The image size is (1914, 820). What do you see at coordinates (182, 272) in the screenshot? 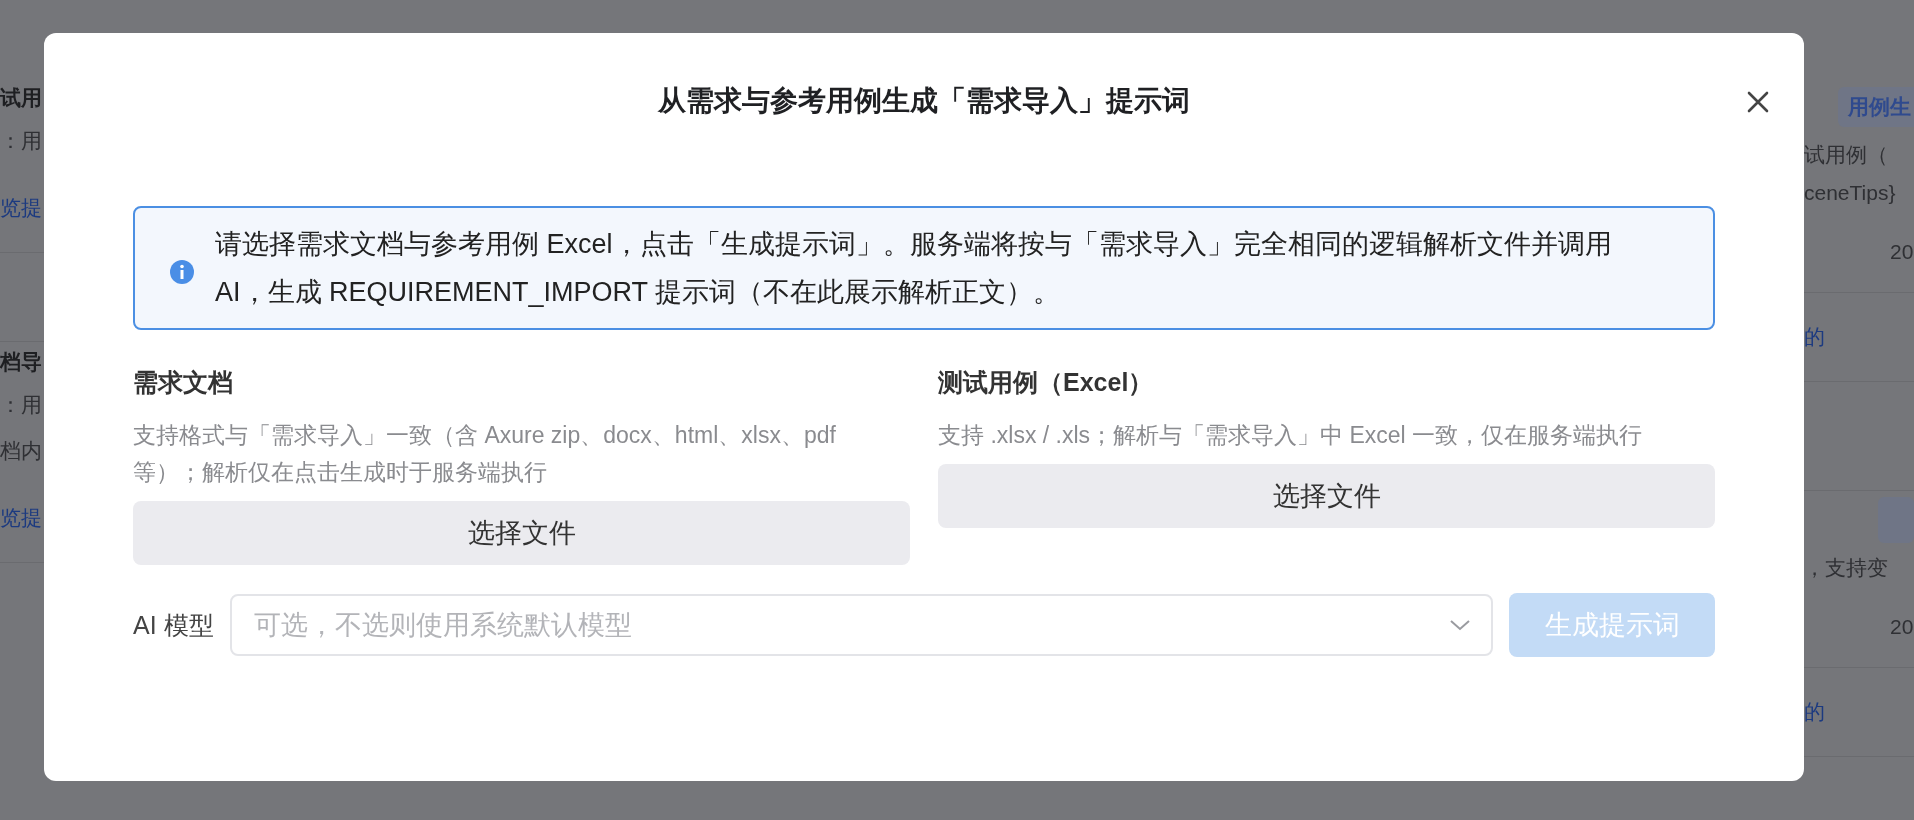
I see `info-icon` at bounding box center [182, 272].